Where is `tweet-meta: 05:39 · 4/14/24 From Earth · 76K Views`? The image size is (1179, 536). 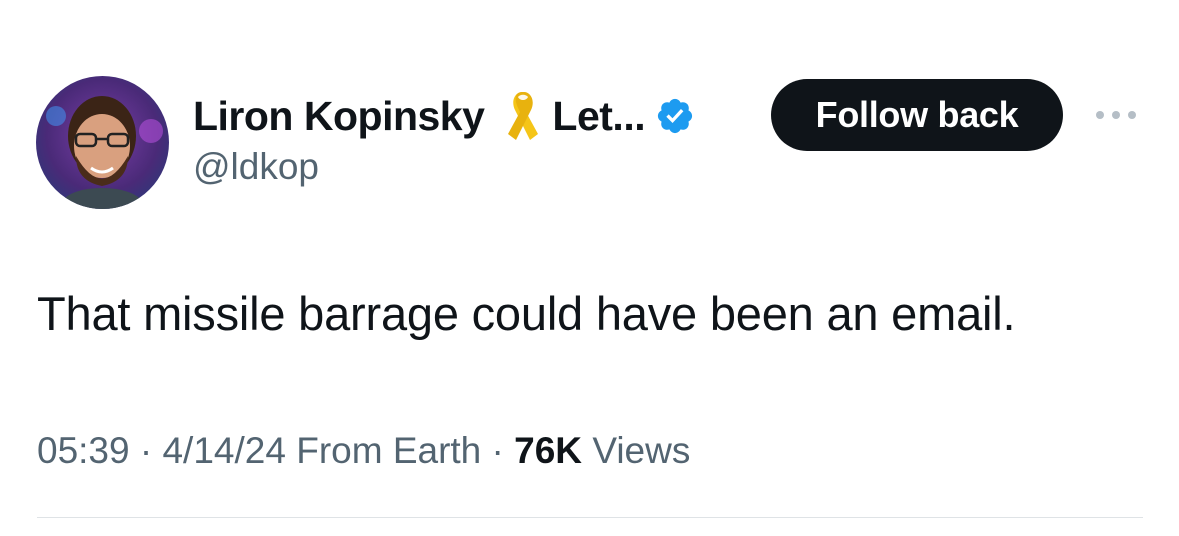 tweet-meta: 05:39 · 4/14/24 From Earth · 76K Views is located at coordinates (363, 451).